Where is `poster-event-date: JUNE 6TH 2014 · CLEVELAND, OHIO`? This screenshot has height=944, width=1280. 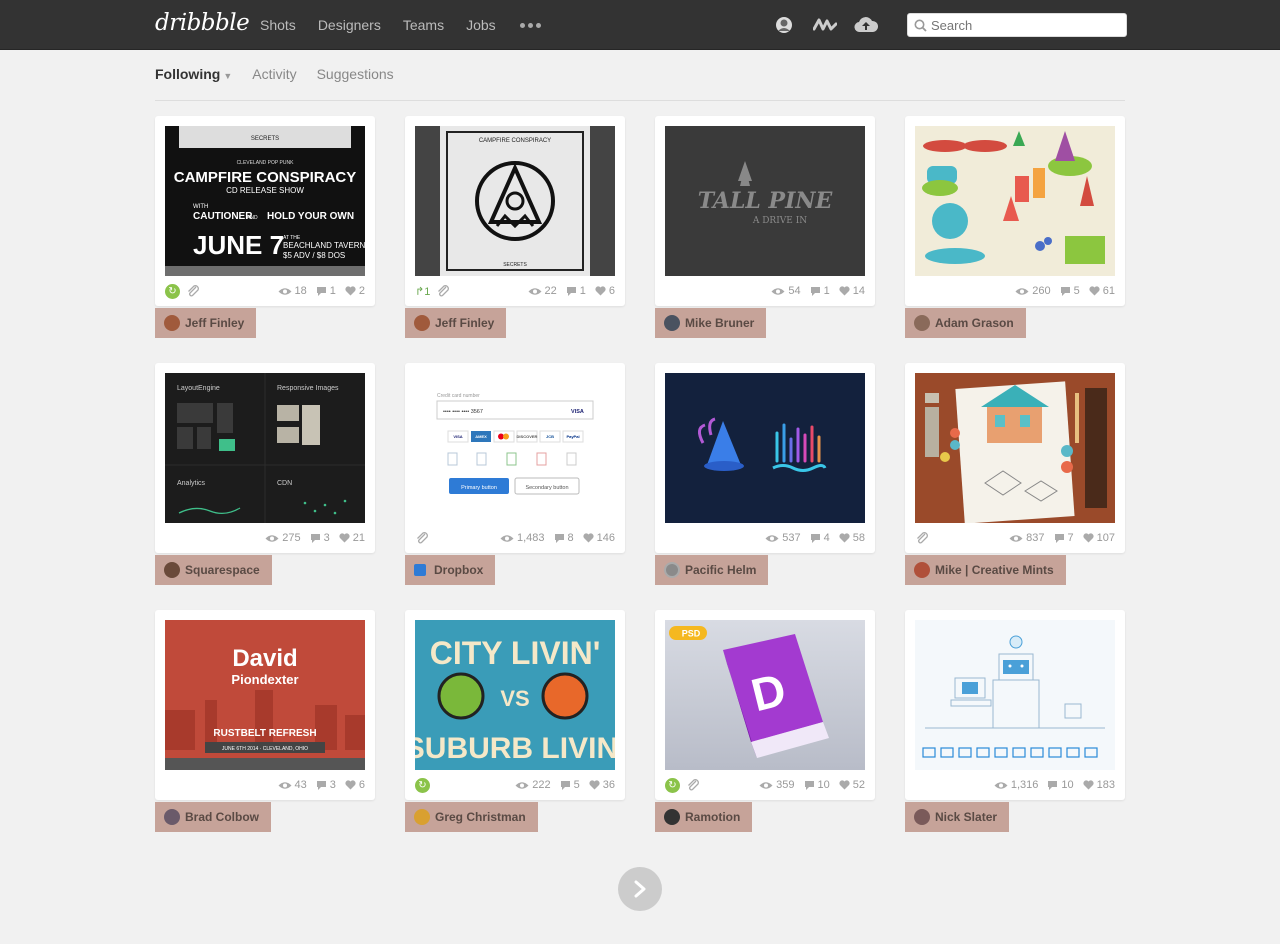 poster-event-date: JUNE 6TH 2014 · CLEVELAND, OHIO is located at coordinates (265, 749).